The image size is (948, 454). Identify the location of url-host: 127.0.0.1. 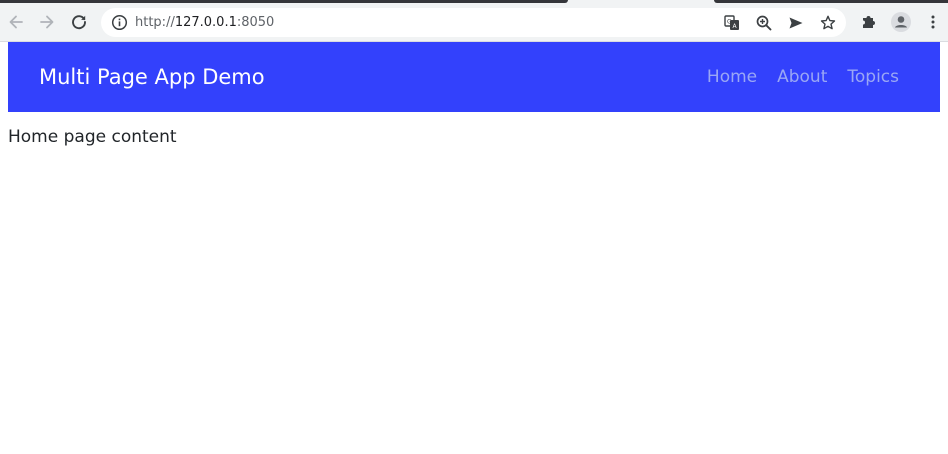
(205, 22).